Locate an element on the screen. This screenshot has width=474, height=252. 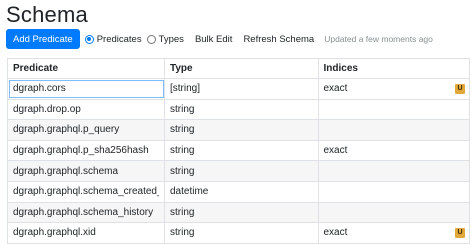
cell-predicate: dgraph.graphql.schema_history is located at coordinates (86, 212).